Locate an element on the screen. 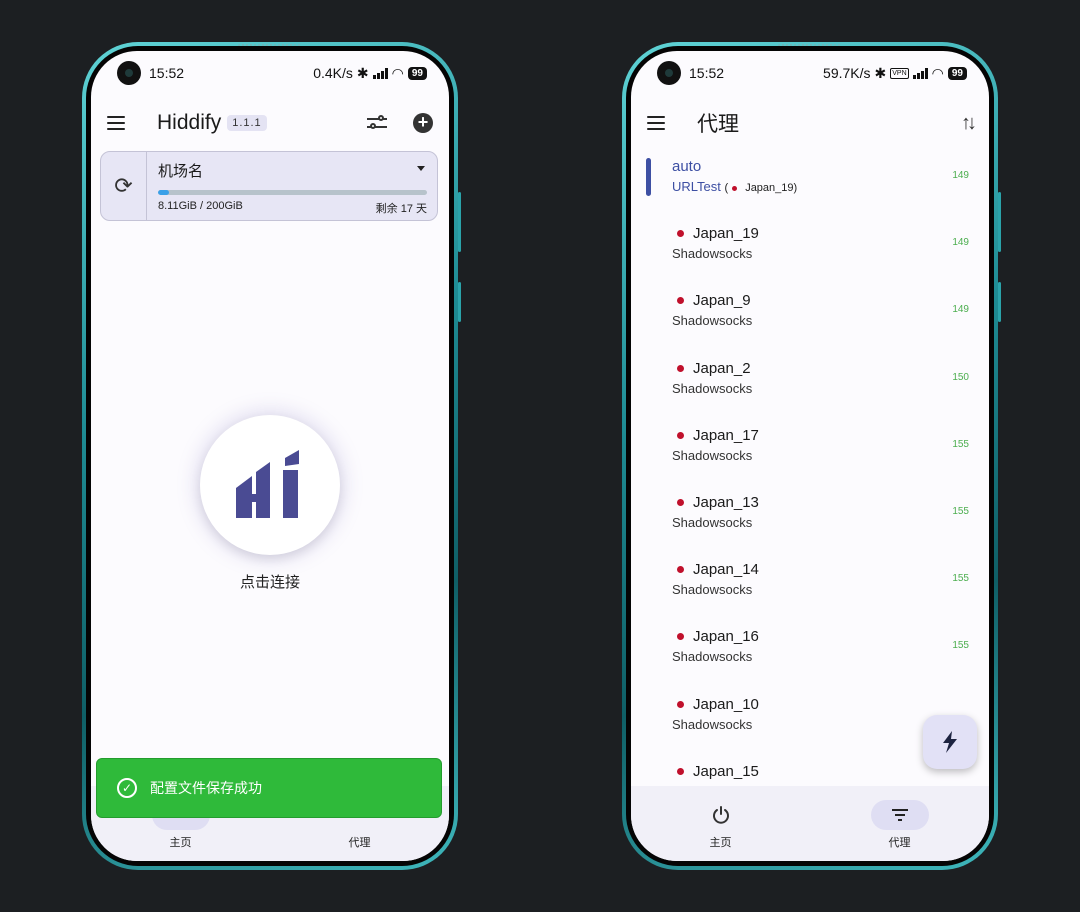 The width and height of the screenshot is (1080, 912). selected-proxy: Japan_19 is located at coordinates (769, 188).